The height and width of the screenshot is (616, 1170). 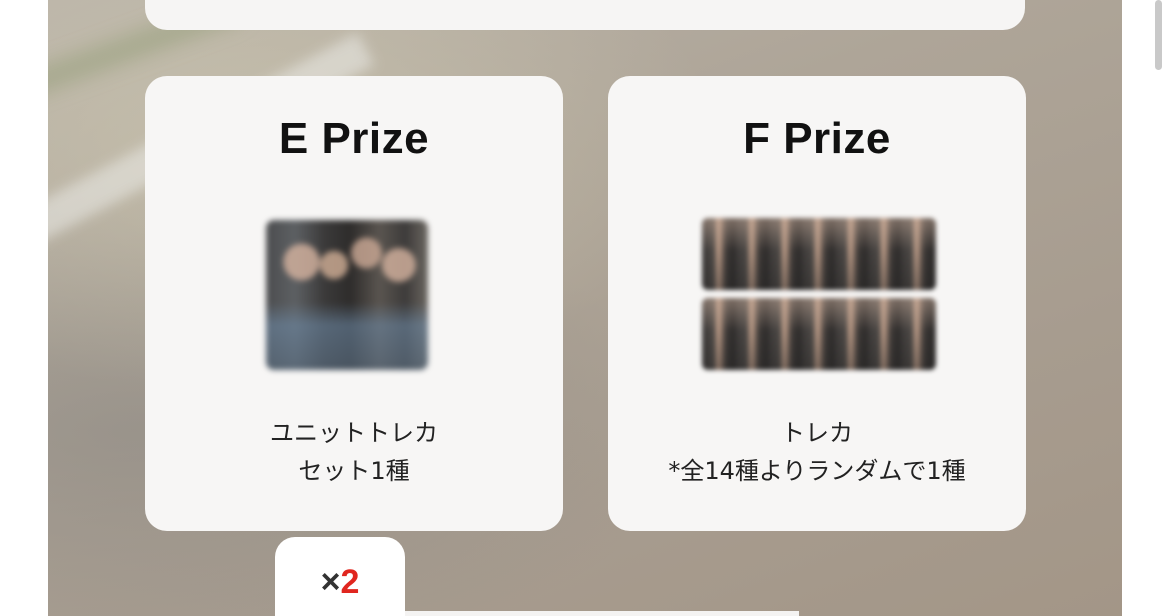 I want to click on prize-description-line: セット1種, so click(x=354, y=471).